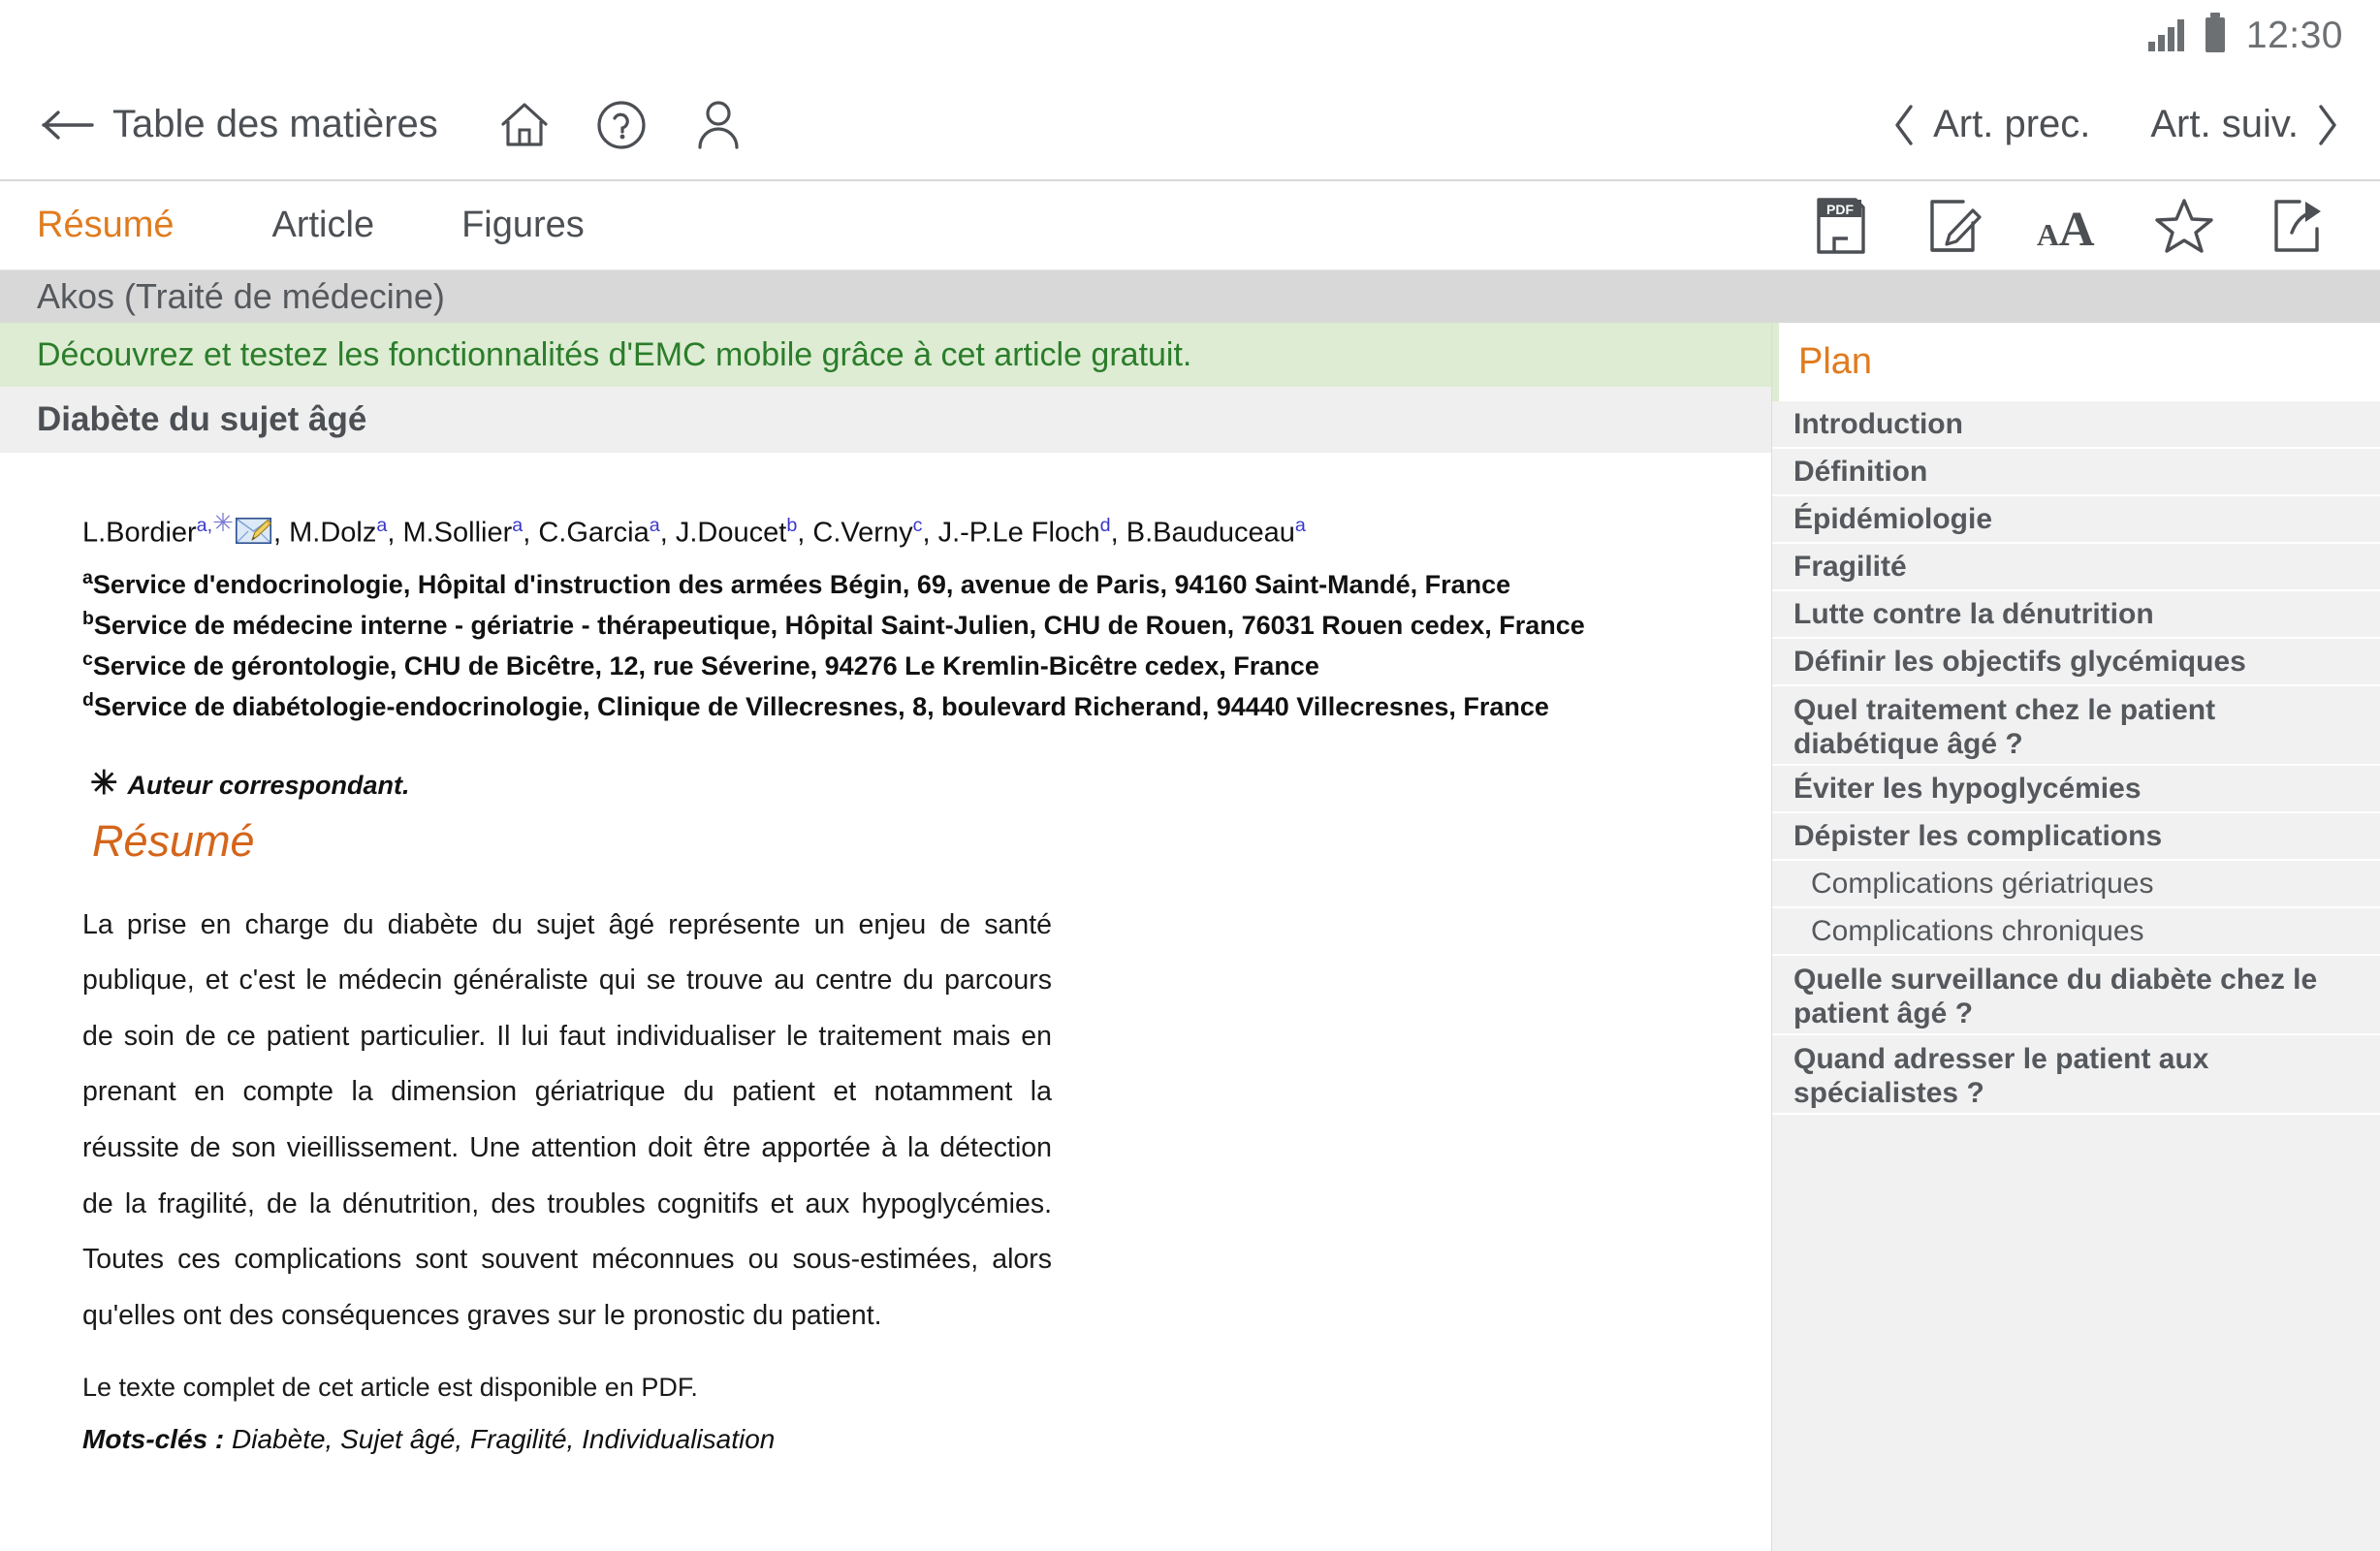 The image size is (2380, 1551). Describe the element at coordinates (88, 618) in the screenshot. I see `affiliation-key: b` at that location.